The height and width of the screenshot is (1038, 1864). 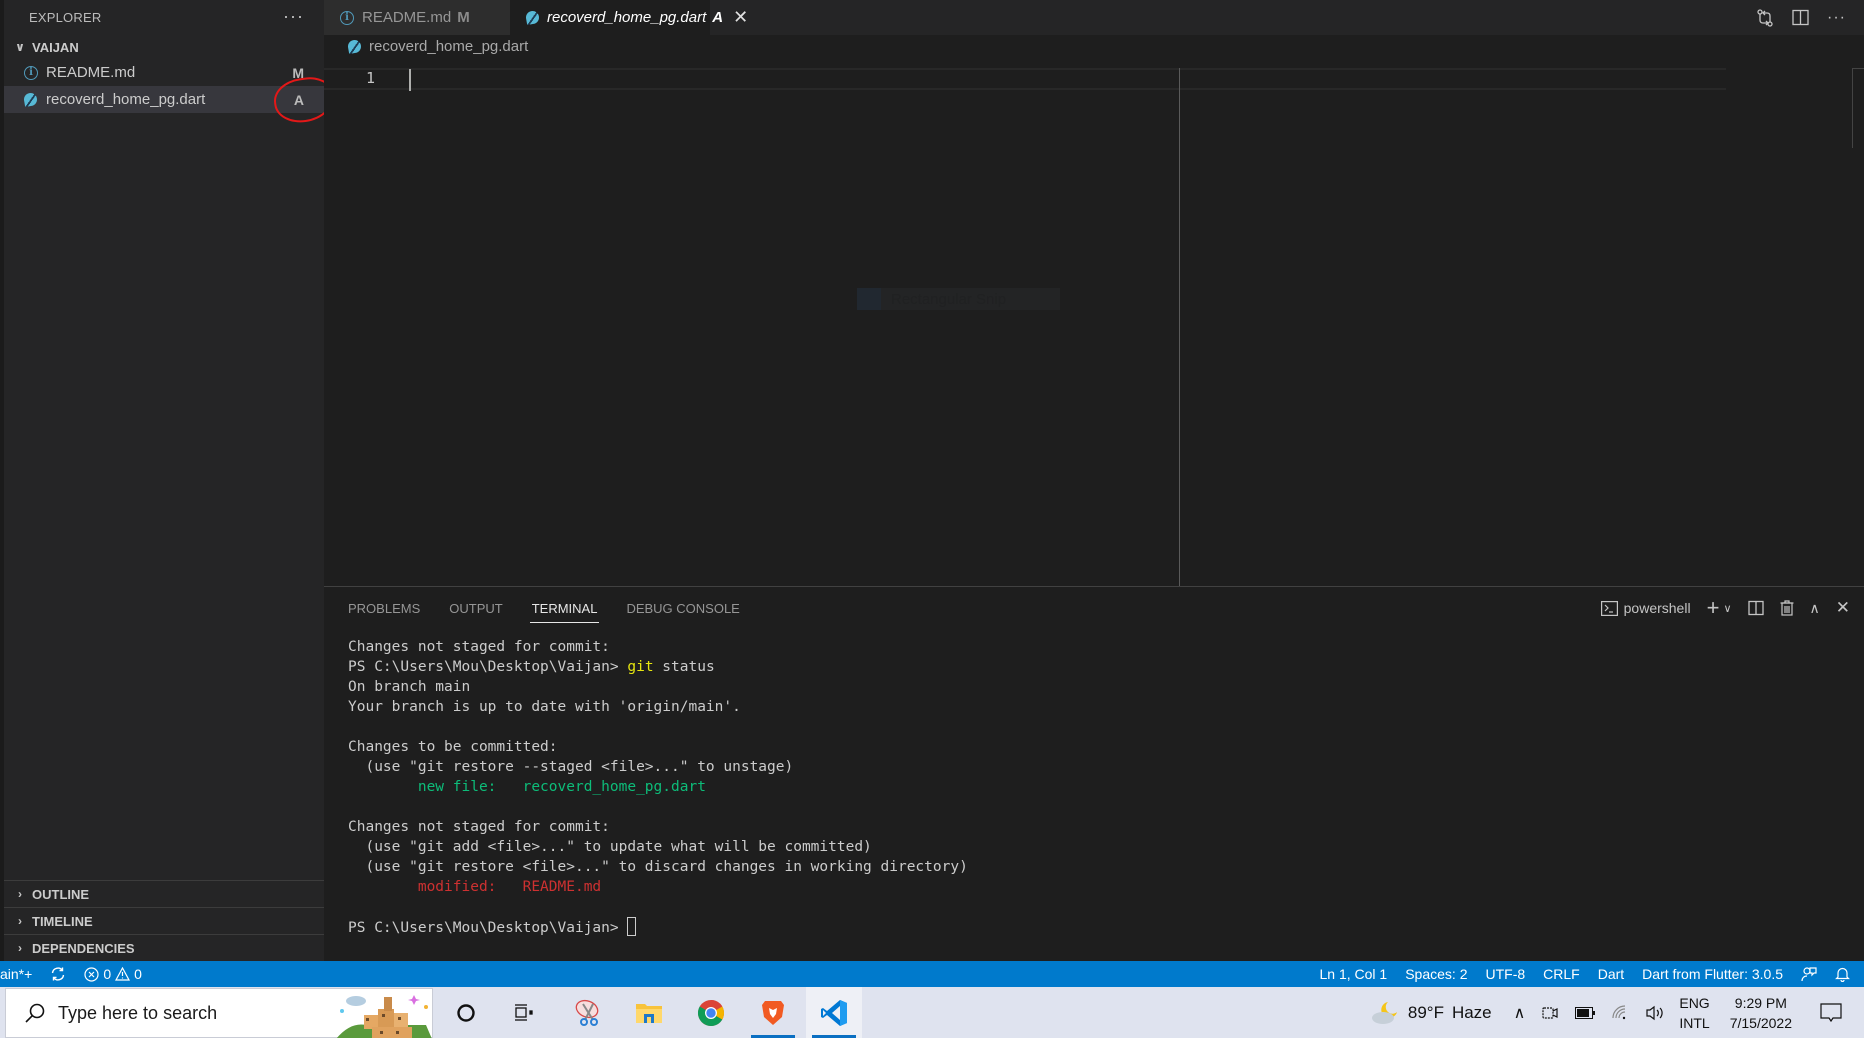 I want to click on task-view-button, so click(x=524, y=1012).